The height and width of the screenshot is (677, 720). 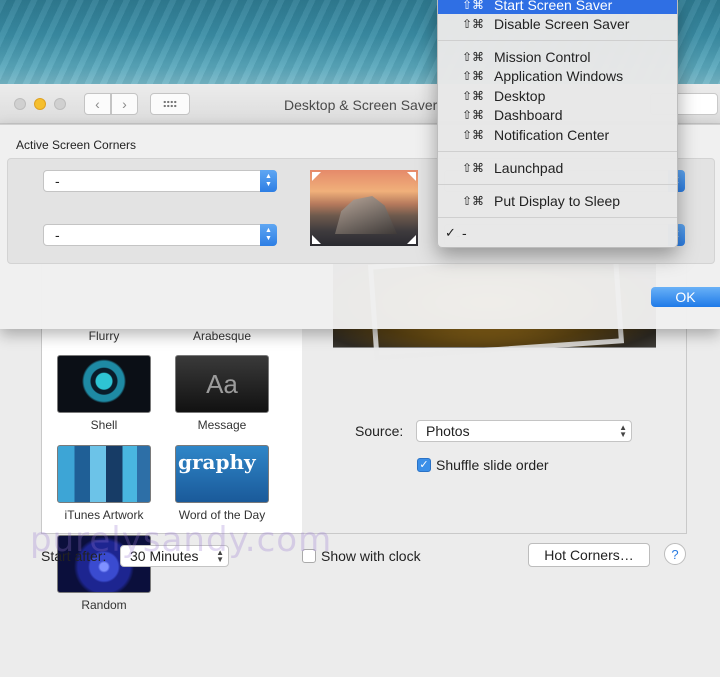 I want to click on menu-item-disable-screen-saver: ⇧⌘ Disable Screen Saver, so click(x=557, y=23).